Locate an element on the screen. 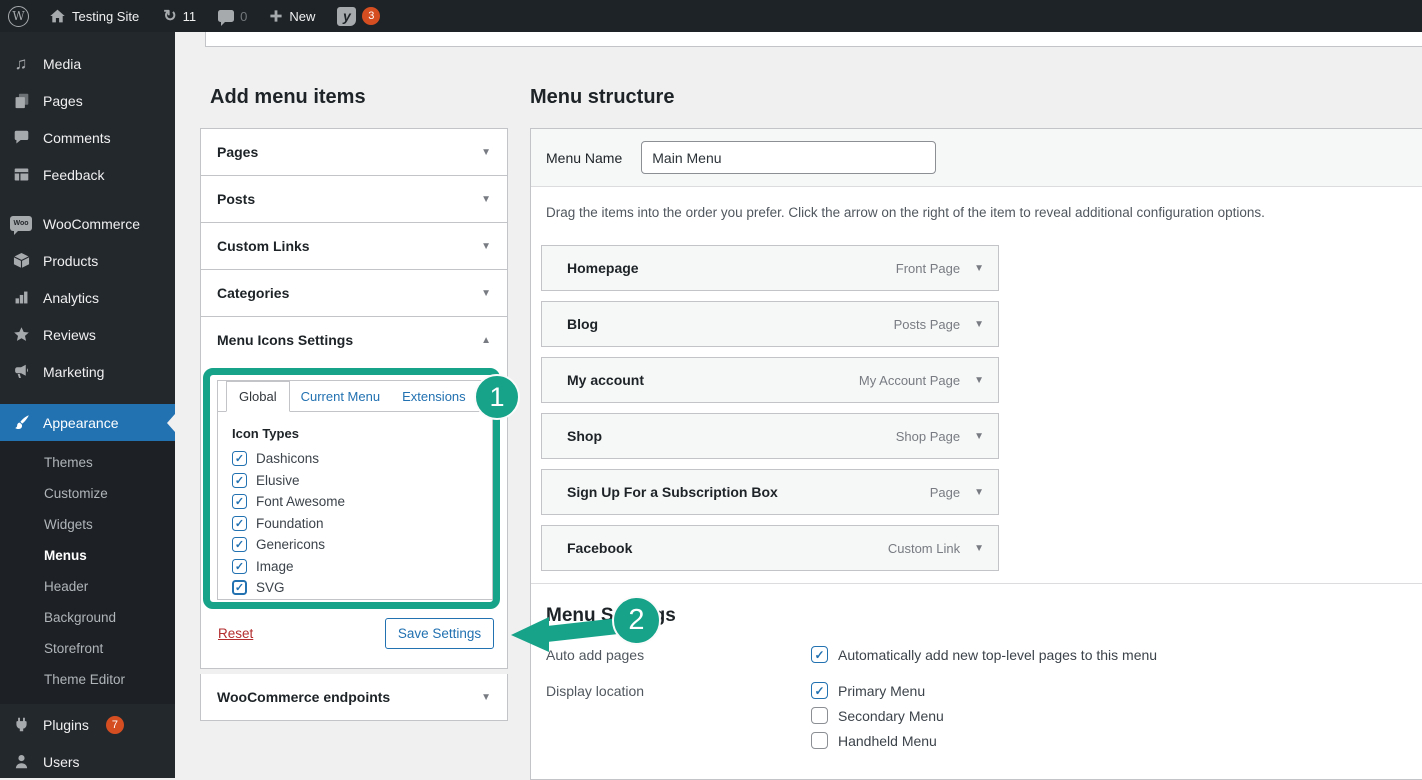 Image resolution: width=1422 pixels, height=780 pixels. sidebar-item-appearance: Appearance is located at coordinates (87, 422).